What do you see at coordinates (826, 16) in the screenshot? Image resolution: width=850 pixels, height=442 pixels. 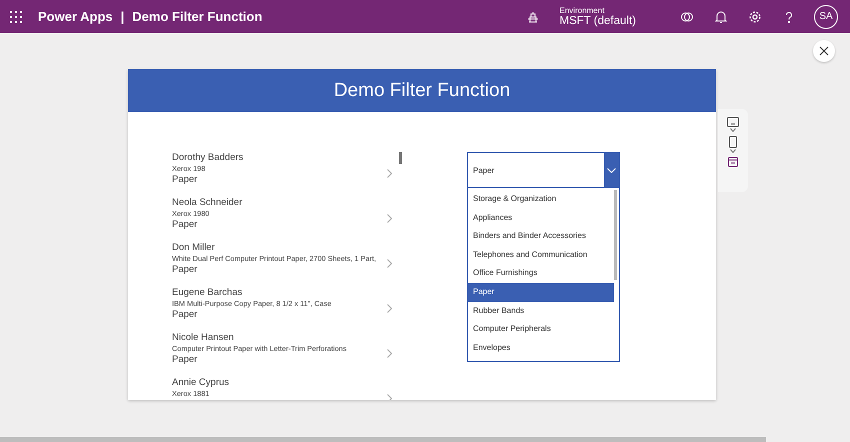 I see `user-avatar: SA` at bounding box center [826, 16].